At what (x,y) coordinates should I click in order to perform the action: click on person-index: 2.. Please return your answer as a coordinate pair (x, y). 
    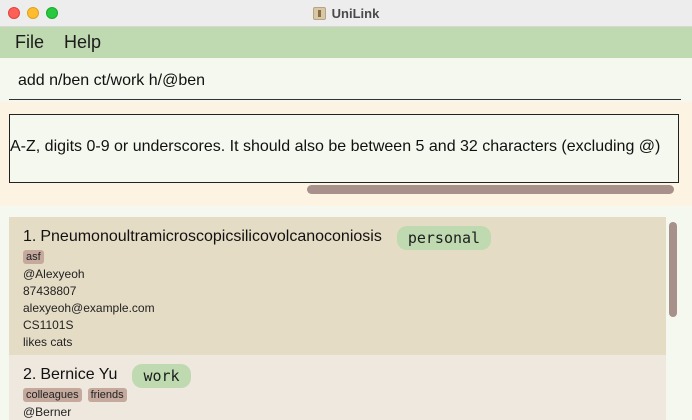
    Looking at the image, I should click on (30, 374).